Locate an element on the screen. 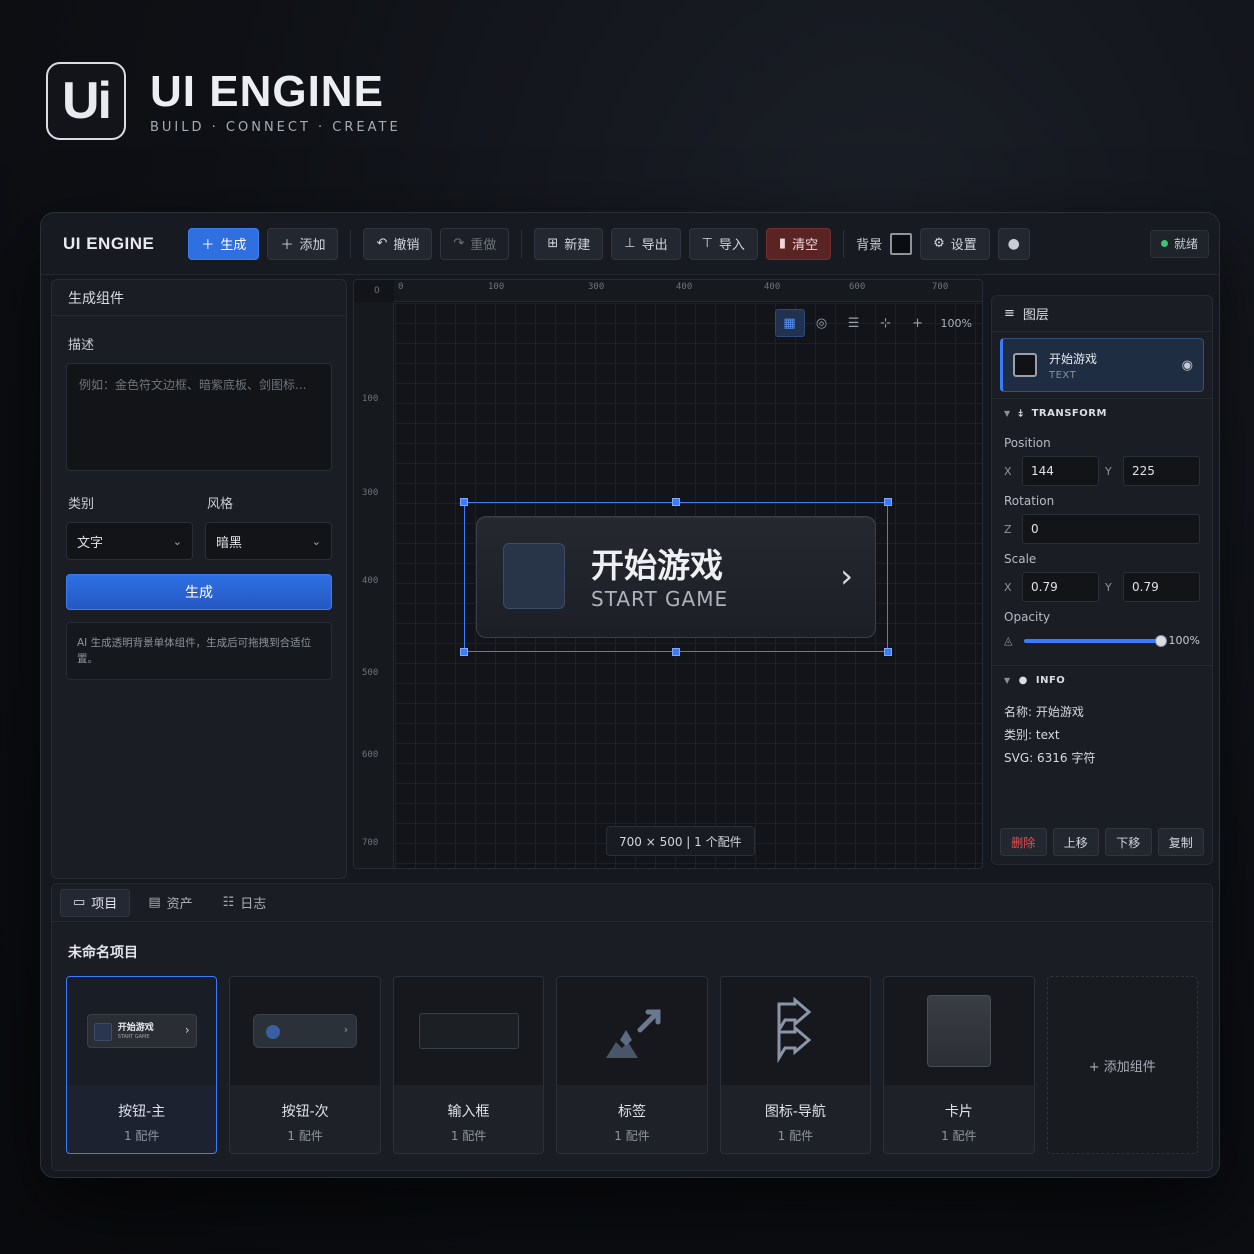 Image resolution: width=1254 pixels, height=1254 pixels. plus-icon: ＋ is located at coordinates (208, 245).